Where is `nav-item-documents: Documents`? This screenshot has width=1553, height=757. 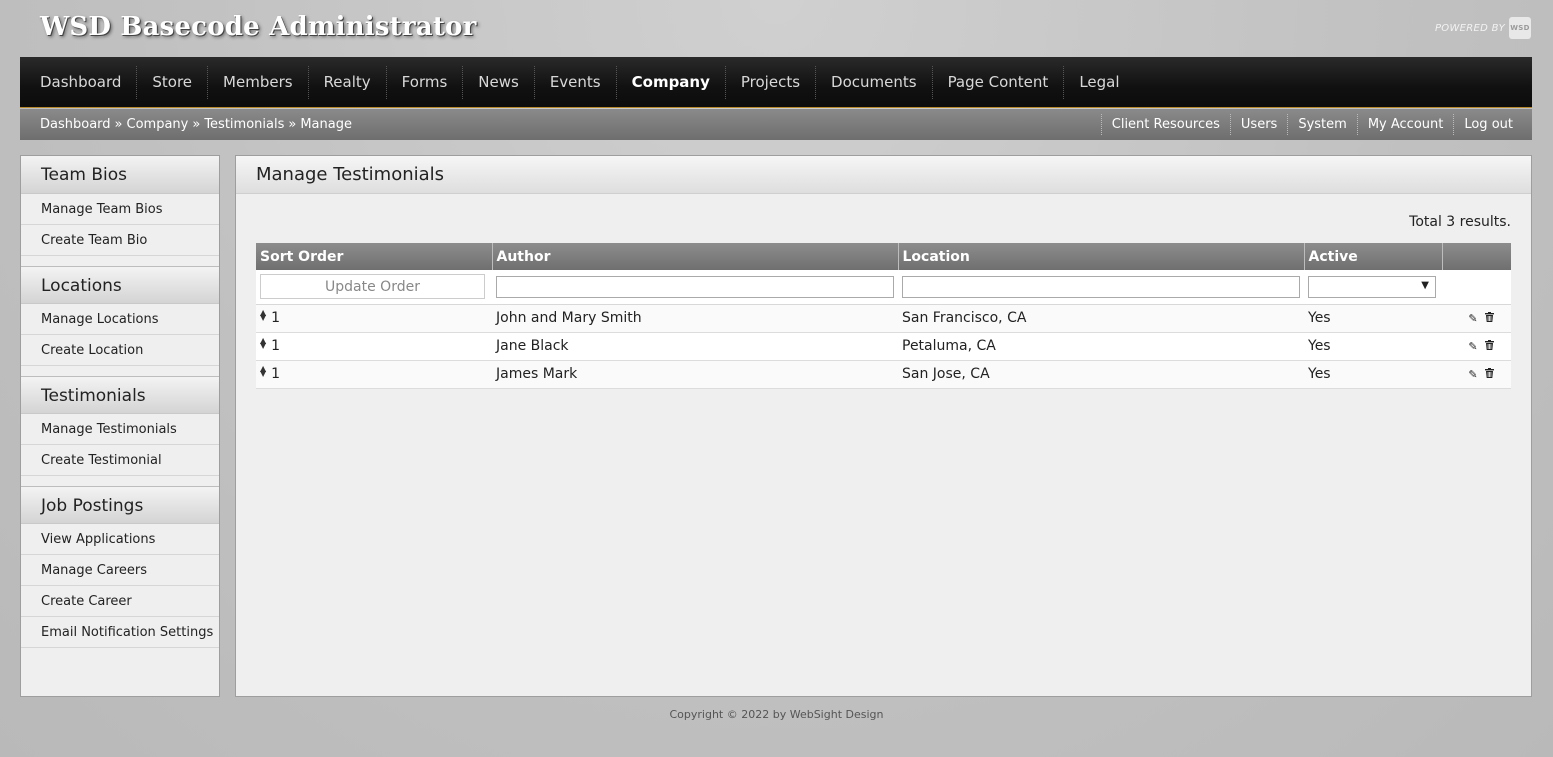
nav-item-documents: Documents is located at coordinates (874, 82).